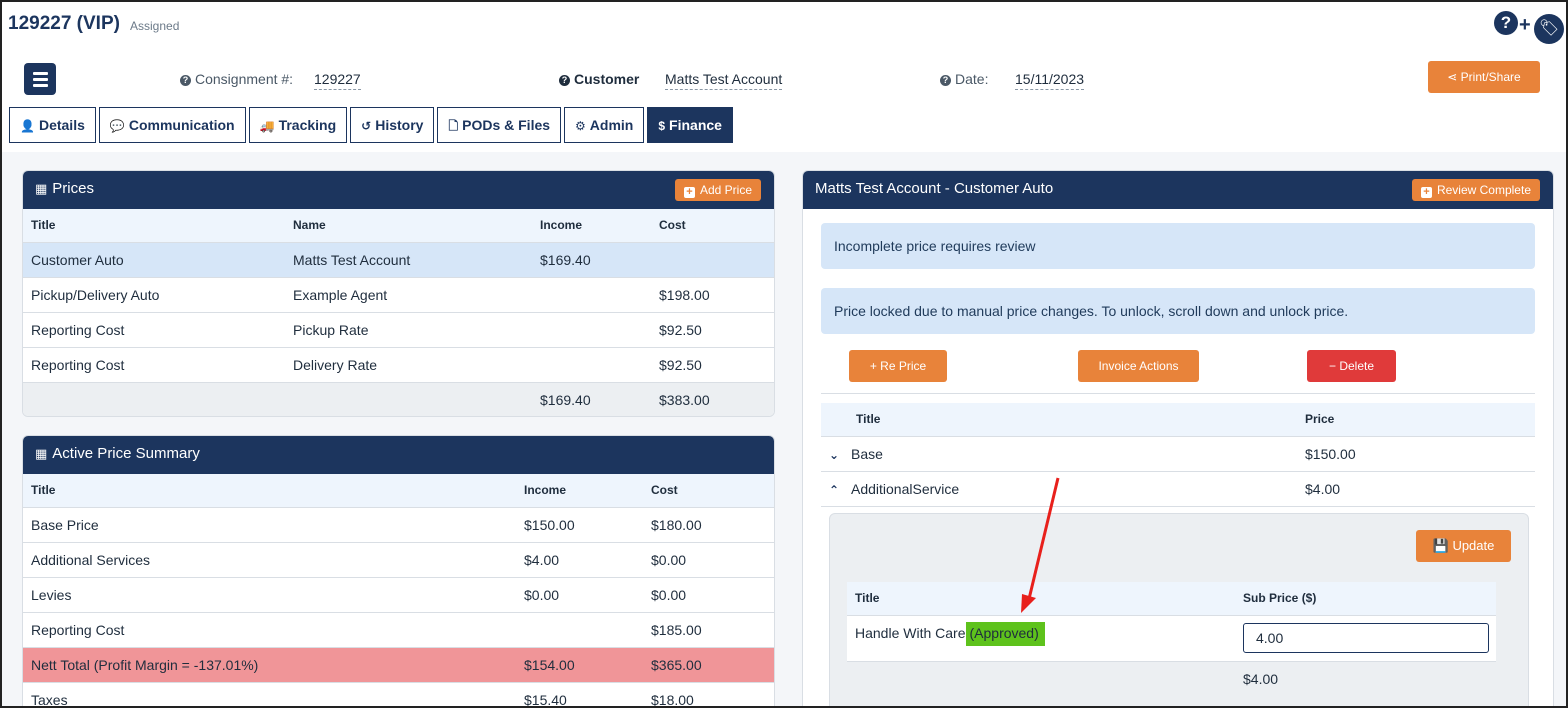  I want to click on tab-finance: $ Finance, so click(690, 125).